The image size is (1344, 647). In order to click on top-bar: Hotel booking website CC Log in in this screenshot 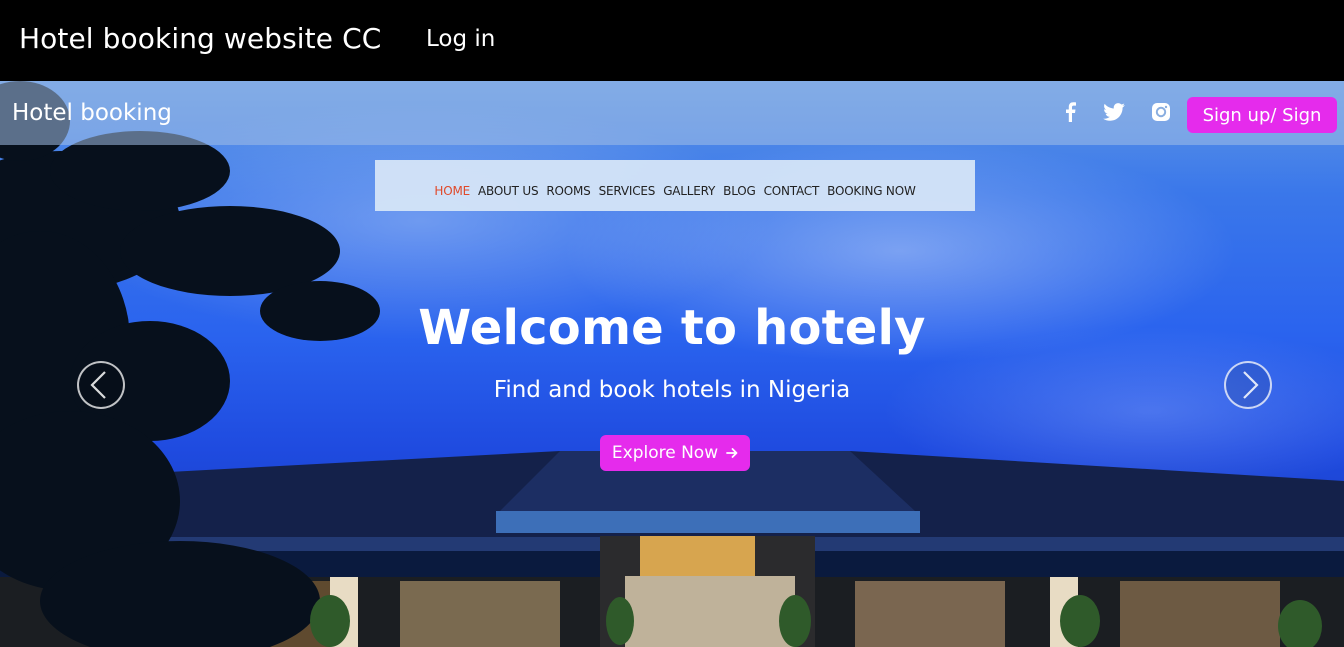, I will do `click(672, 40)`.